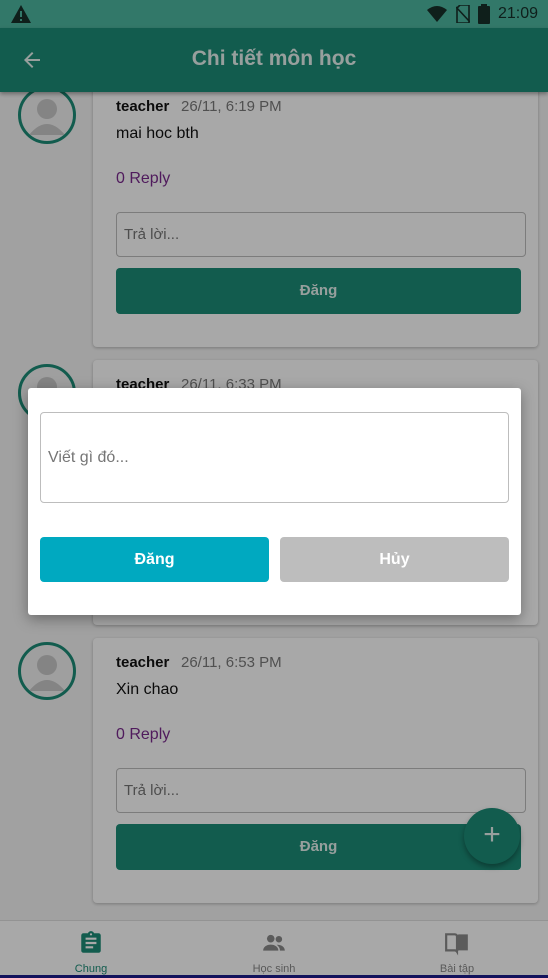 The width and height of the screenshot is (548, 978). Describe the element at coordinates (394, 559) in the screenshot. I see `dialog-cancel-button: Hủy` at that location.